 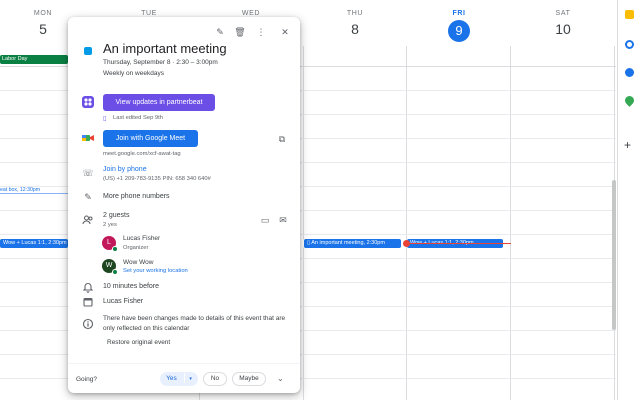 I want to click on chevron-down-icon: ▾, so click(x=190, y=379).